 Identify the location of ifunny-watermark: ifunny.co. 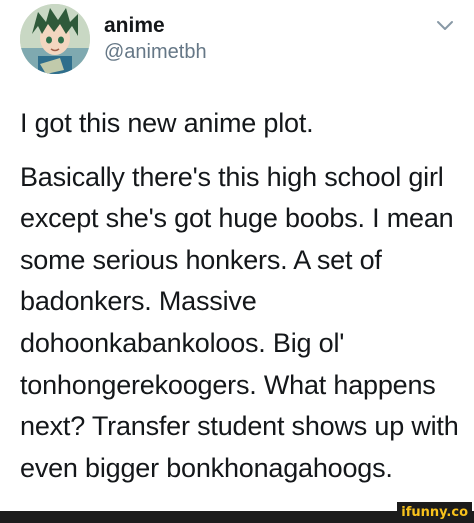
(434, 512).